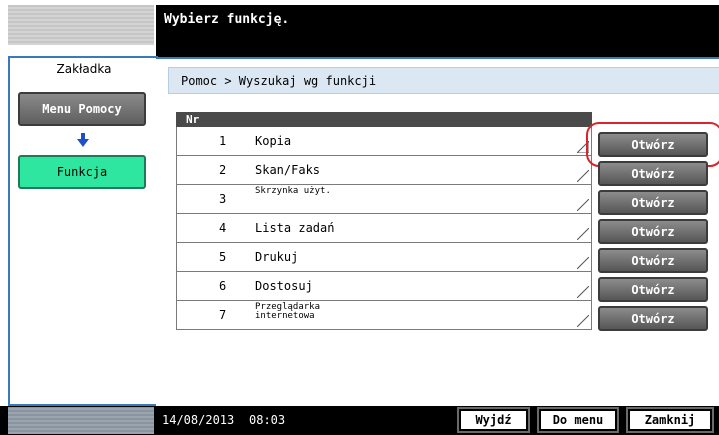 This screenshot has width=719, height=435. What do you see at coordinates (223, 199) in the screenshot?
I see `row-number: 3` at bounding box center [223, 199].